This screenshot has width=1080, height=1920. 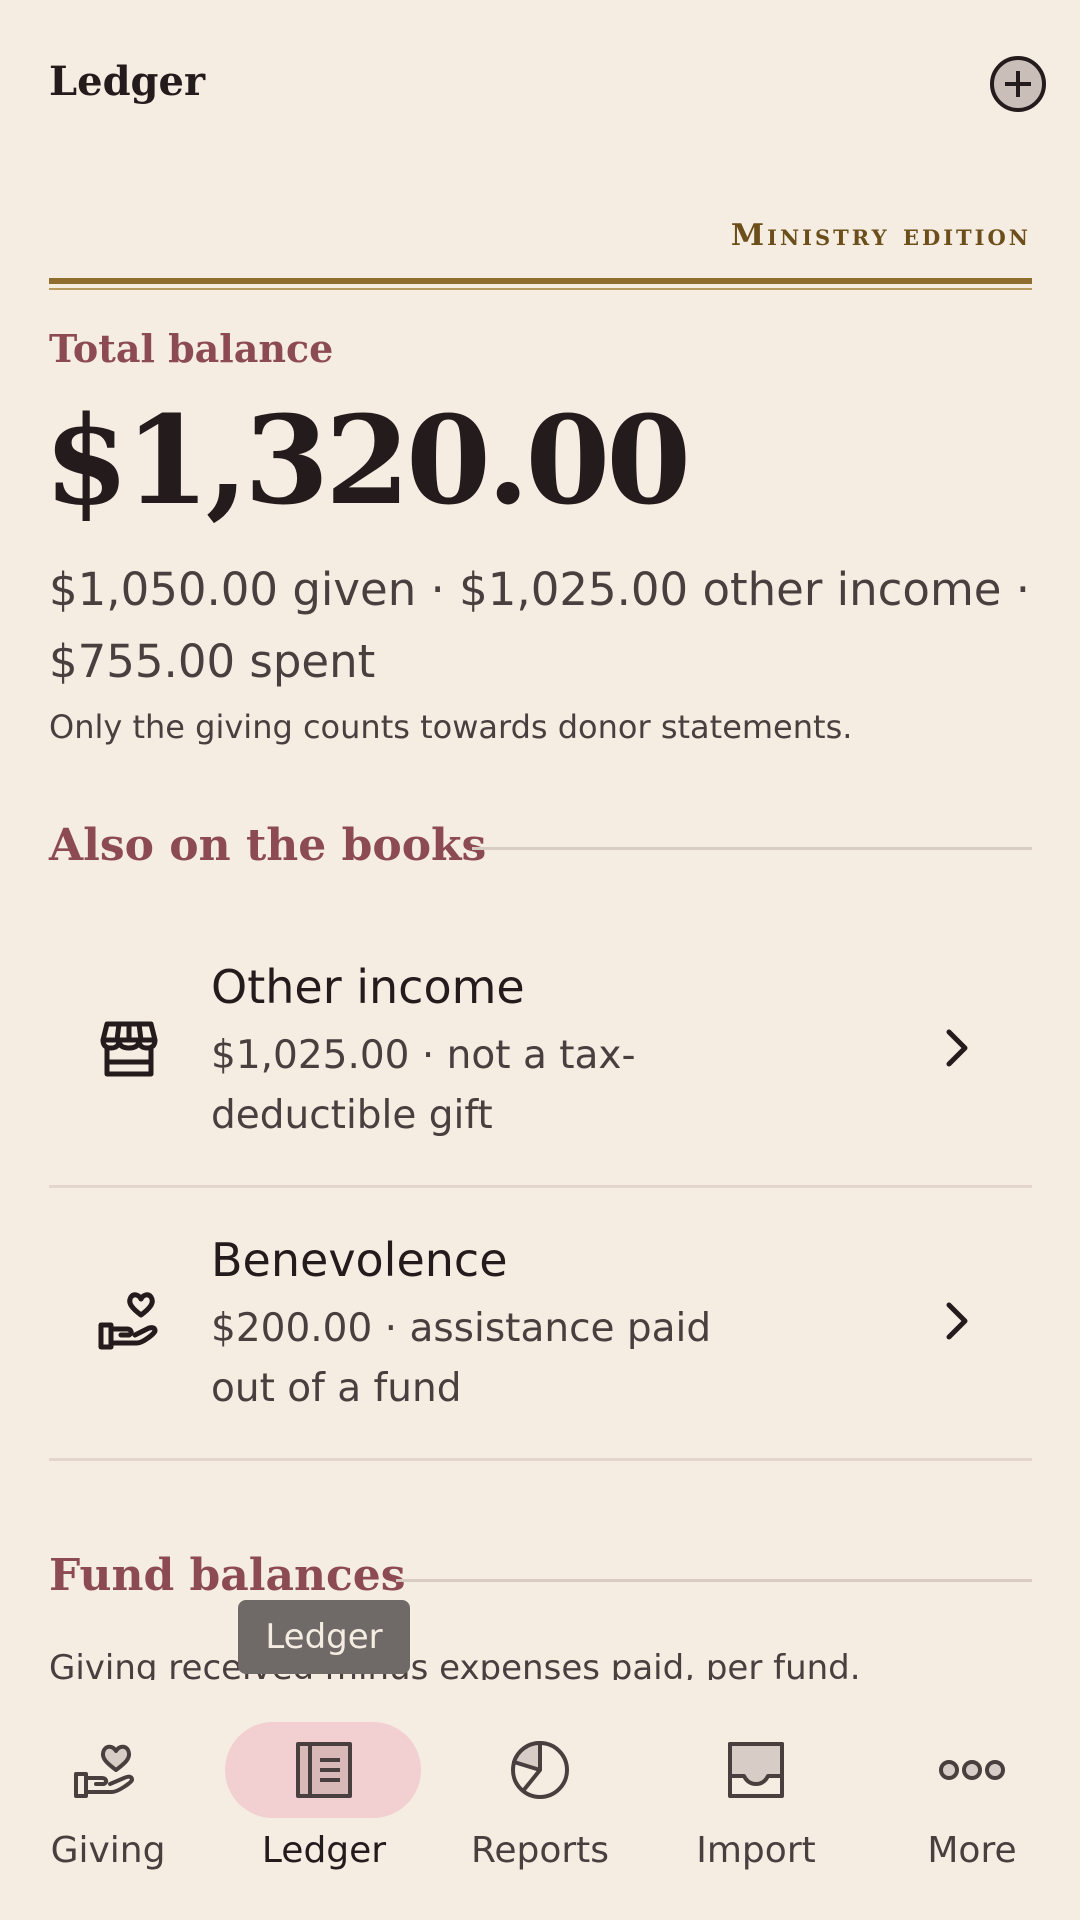 I want to click on nav-label: Giving, so click(x=108, y=1850).